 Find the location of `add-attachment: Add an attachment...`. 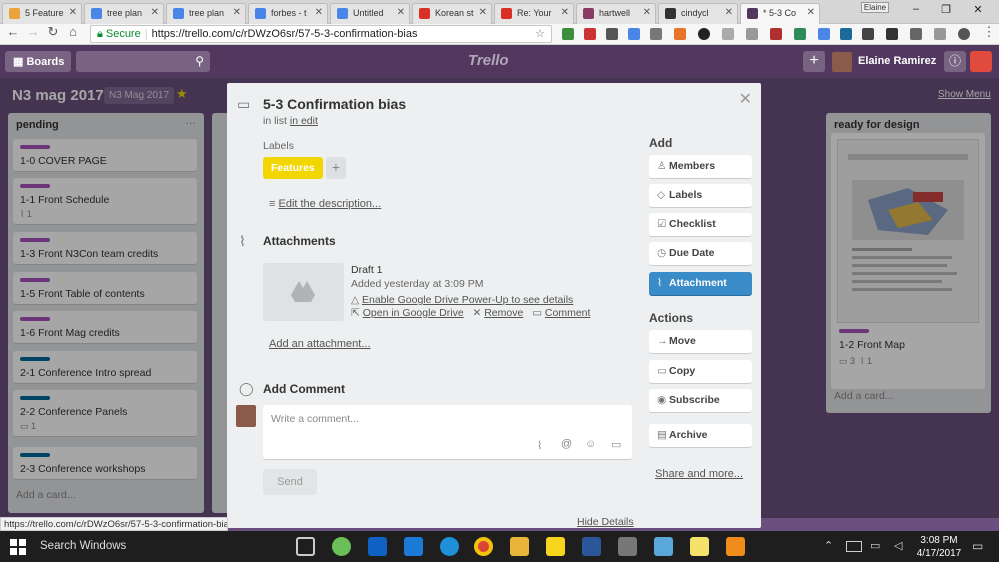

add-attachment: Add an attachment... is located at coordinates (320, 344).